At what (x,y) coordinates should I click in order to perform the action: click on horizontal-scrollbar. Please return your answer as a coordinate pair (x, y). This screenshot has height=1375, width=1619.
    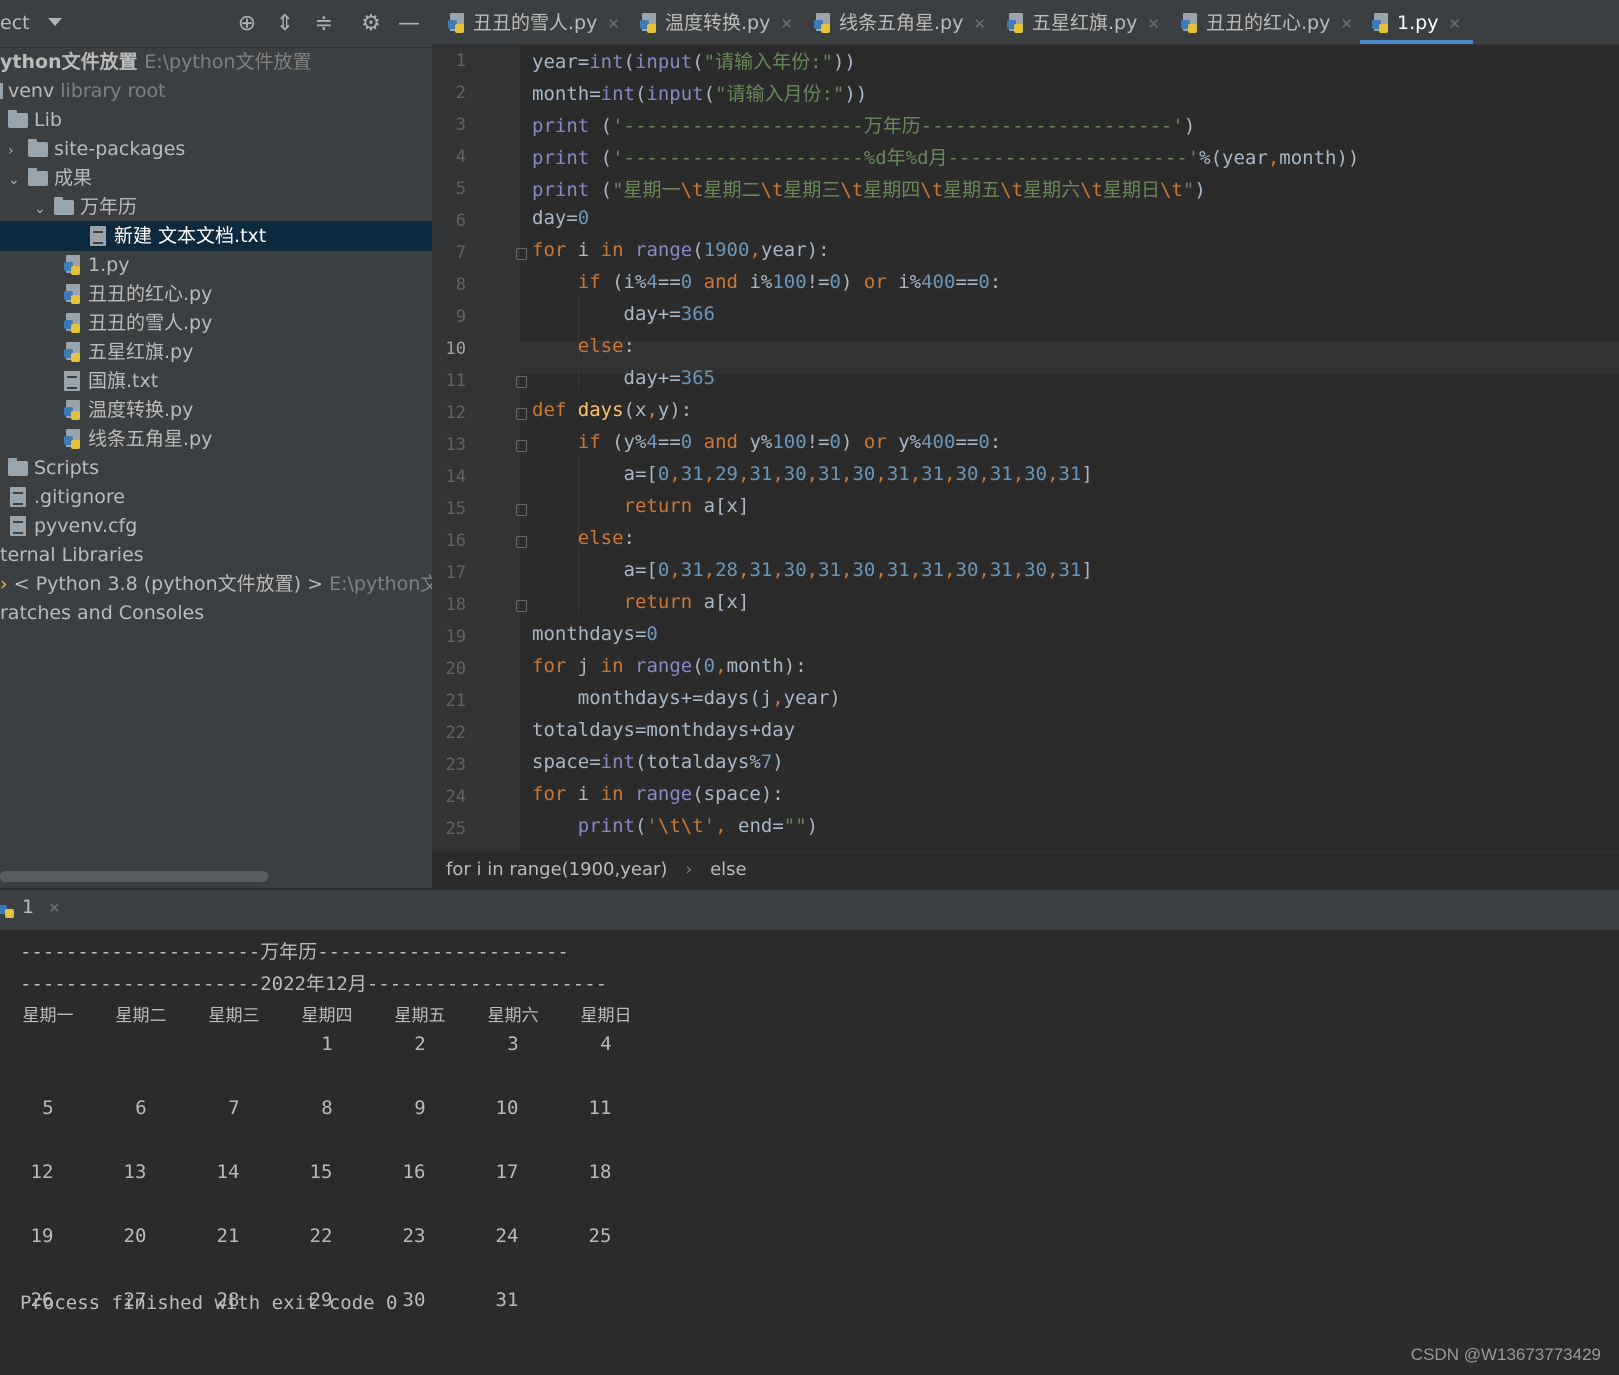
    Looking at the image, I should click on (134, 876).